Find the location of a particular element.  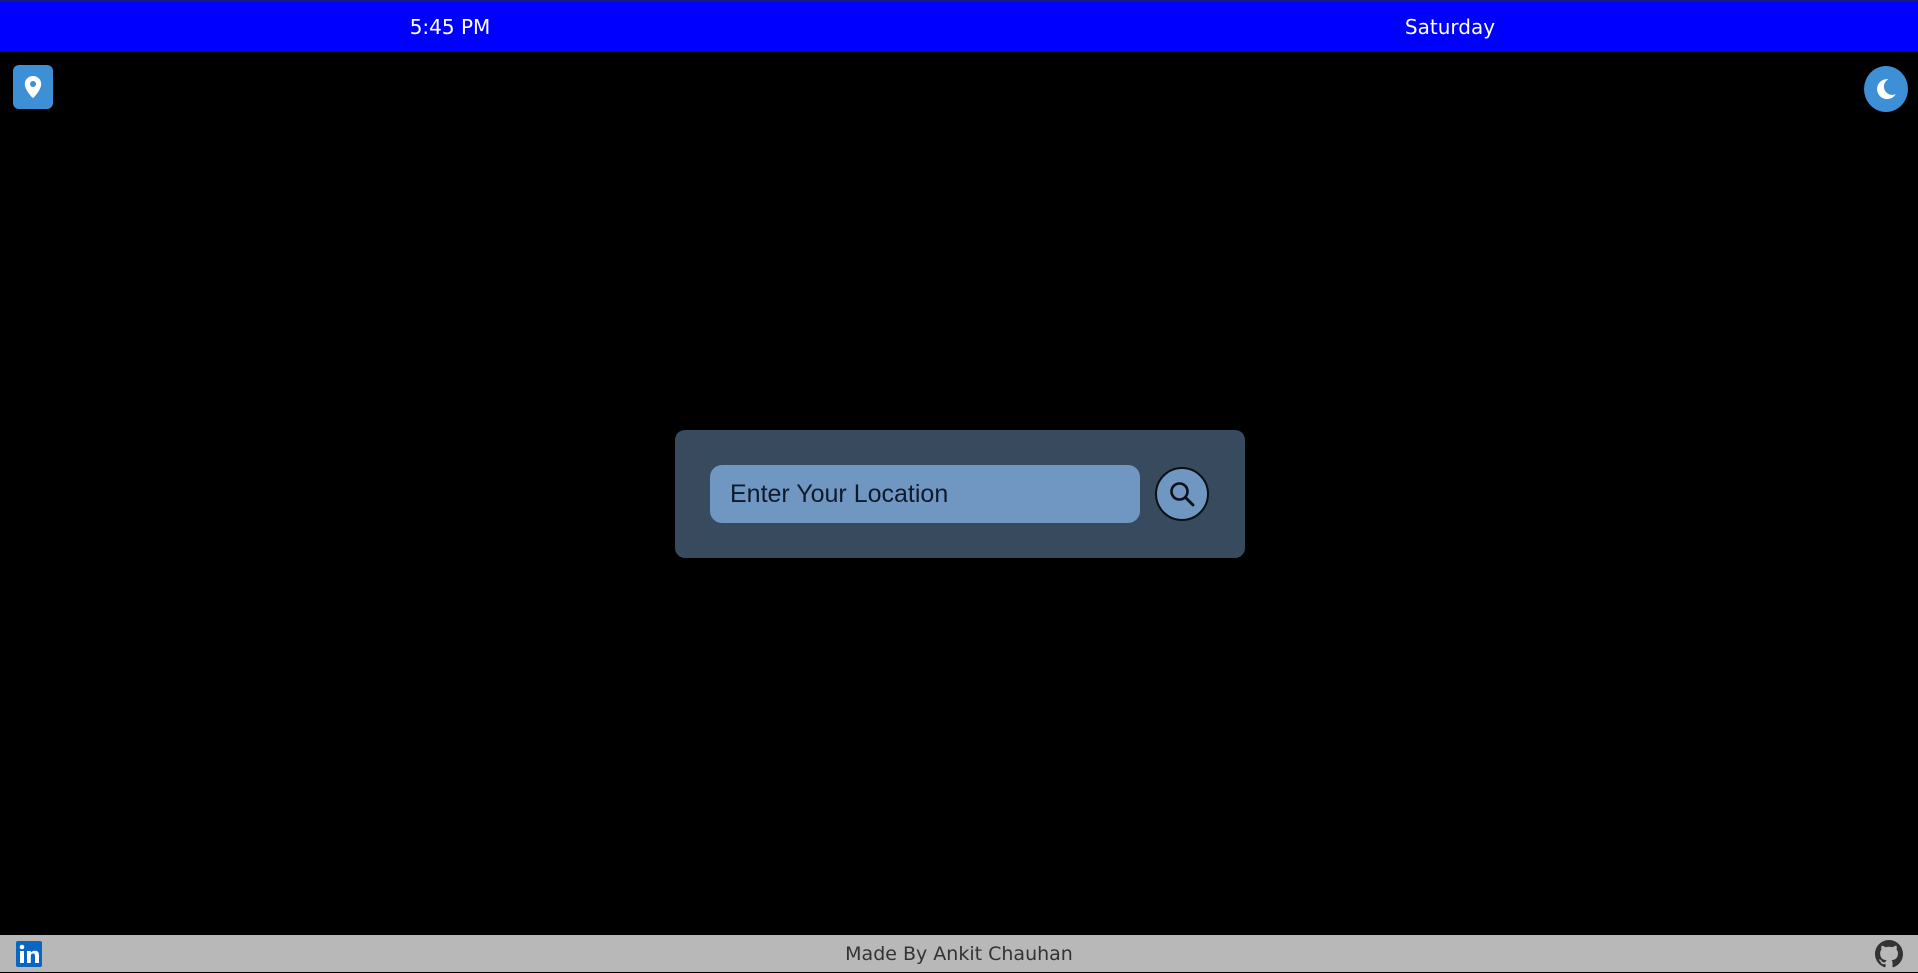

location-button is located at coordinates (33, 87).